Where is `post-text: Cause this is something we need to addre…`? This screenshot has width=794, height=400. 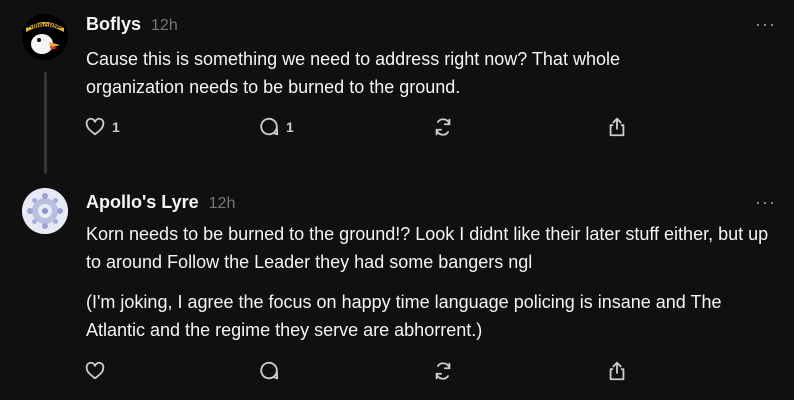 post-text: Cause this is something we need to addre… is located at coordinates (353, 73).